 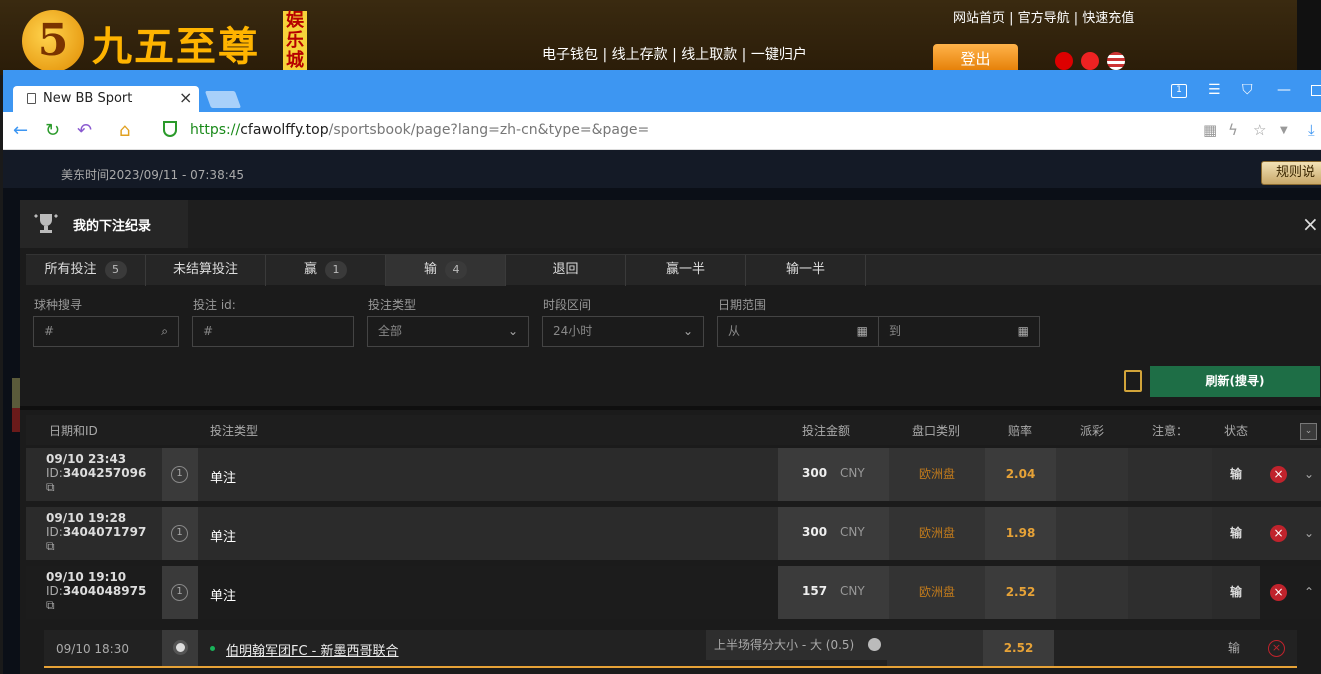 I want to click on hk-flag-icon, so click(x=1064, y=61).